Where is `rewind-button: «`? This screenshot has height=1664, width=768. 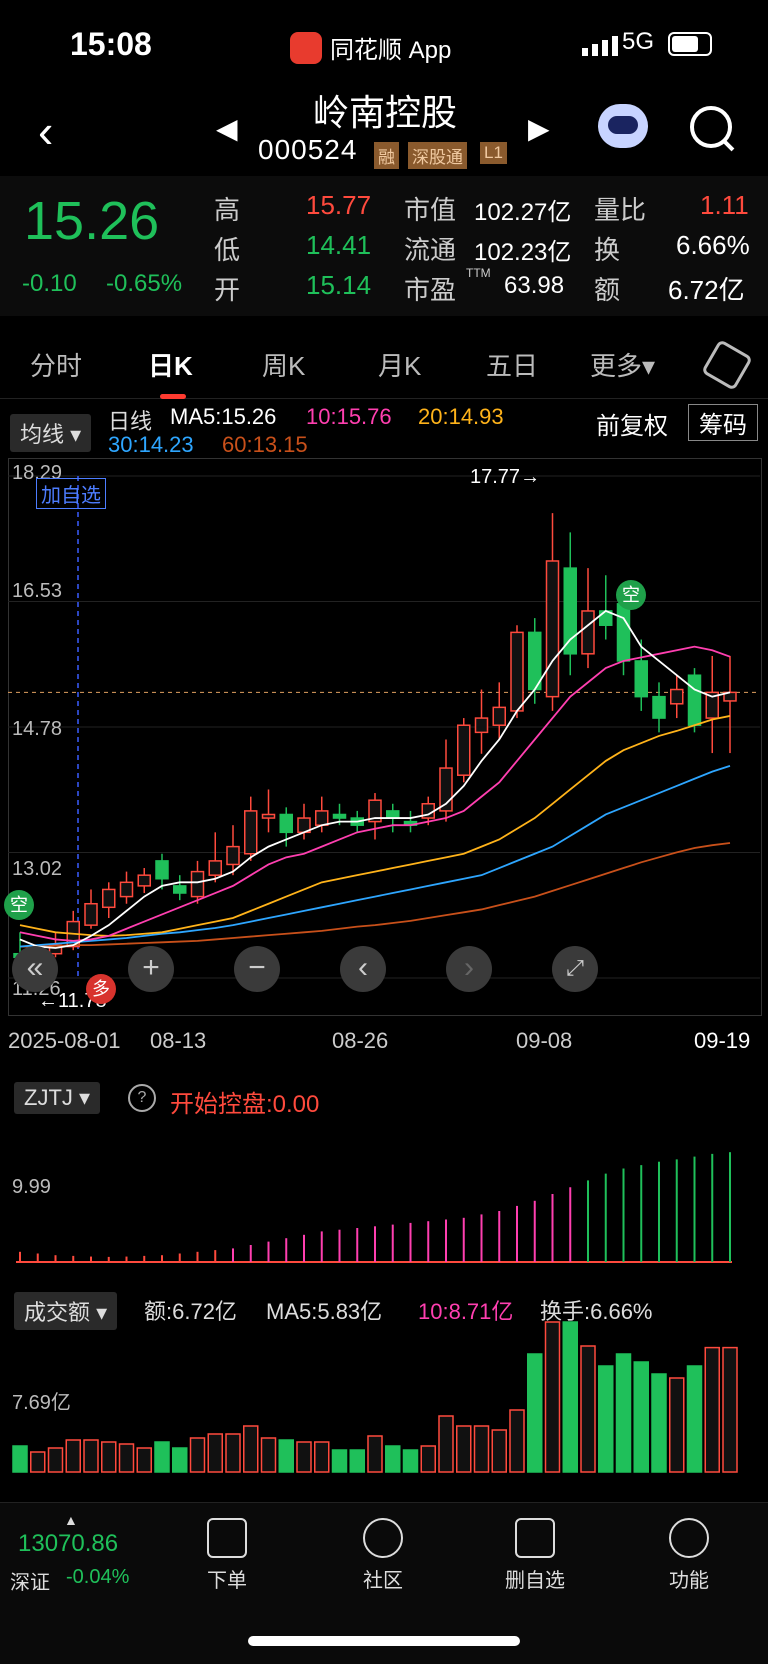 rewind-button: « is located at coordinates (35, 969).